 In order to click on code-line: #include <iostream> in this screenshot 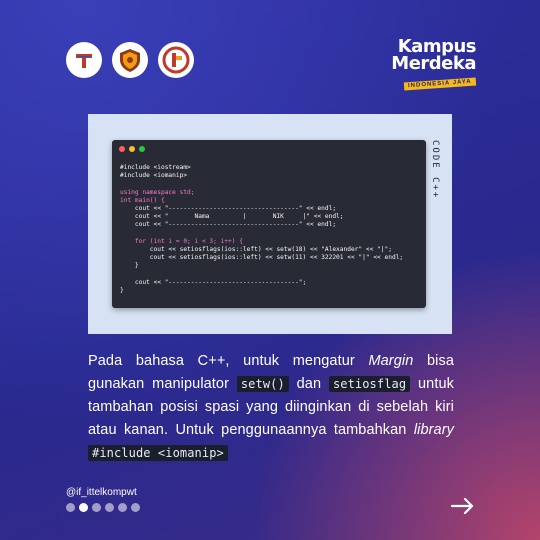, I will do `click(155, 167)`.